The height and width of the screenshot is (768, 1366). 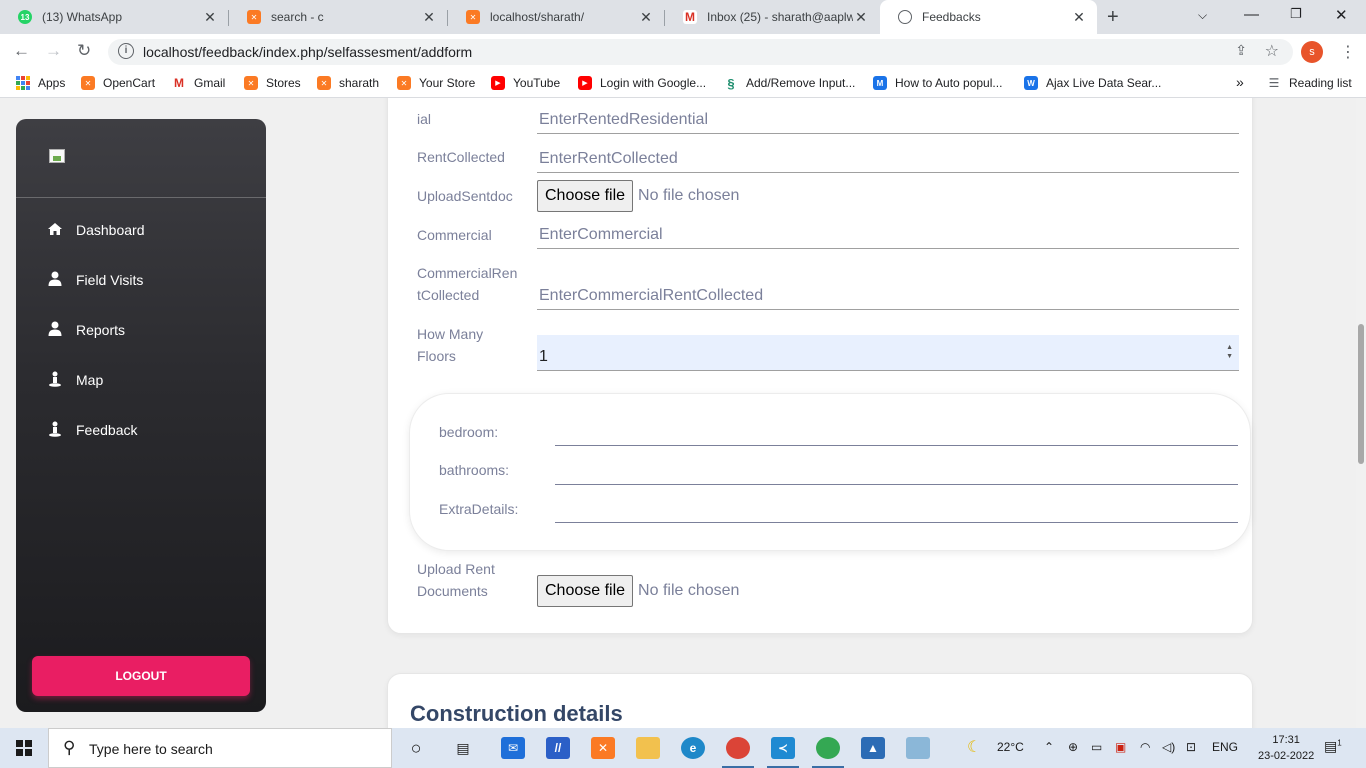 What do you see at coordinates (55, 230) in the screenshot?
I see `home-icon` at bounding box center [55, 230].